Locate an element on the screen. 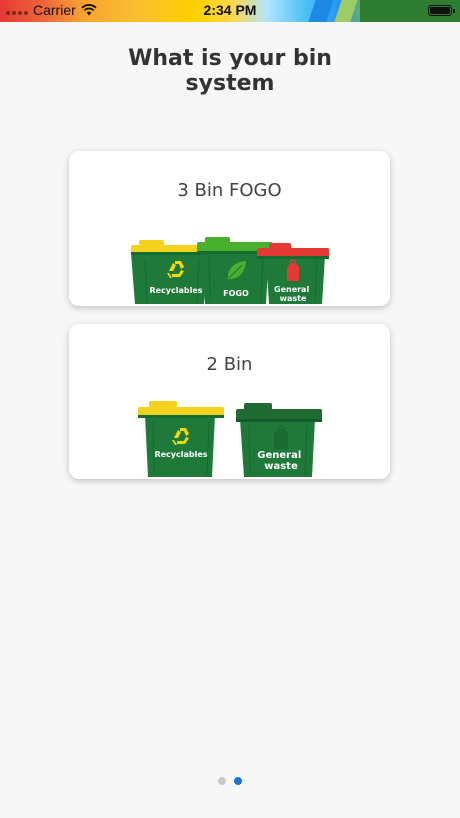 The image size is (460, 818). status-bar: Carrier 2:34 PM is located at coordinates (230, 11).